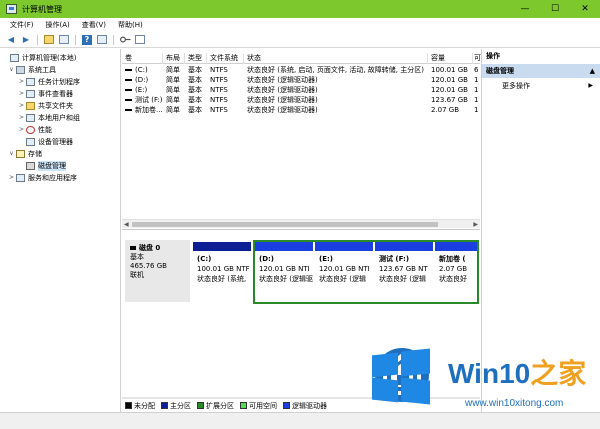 This screenshot has height=429, width=600. What do you see at coordinates (450, 58) in the screenshot?
I see `column-header-capacity: 容量` at bounding box center [450, 58].